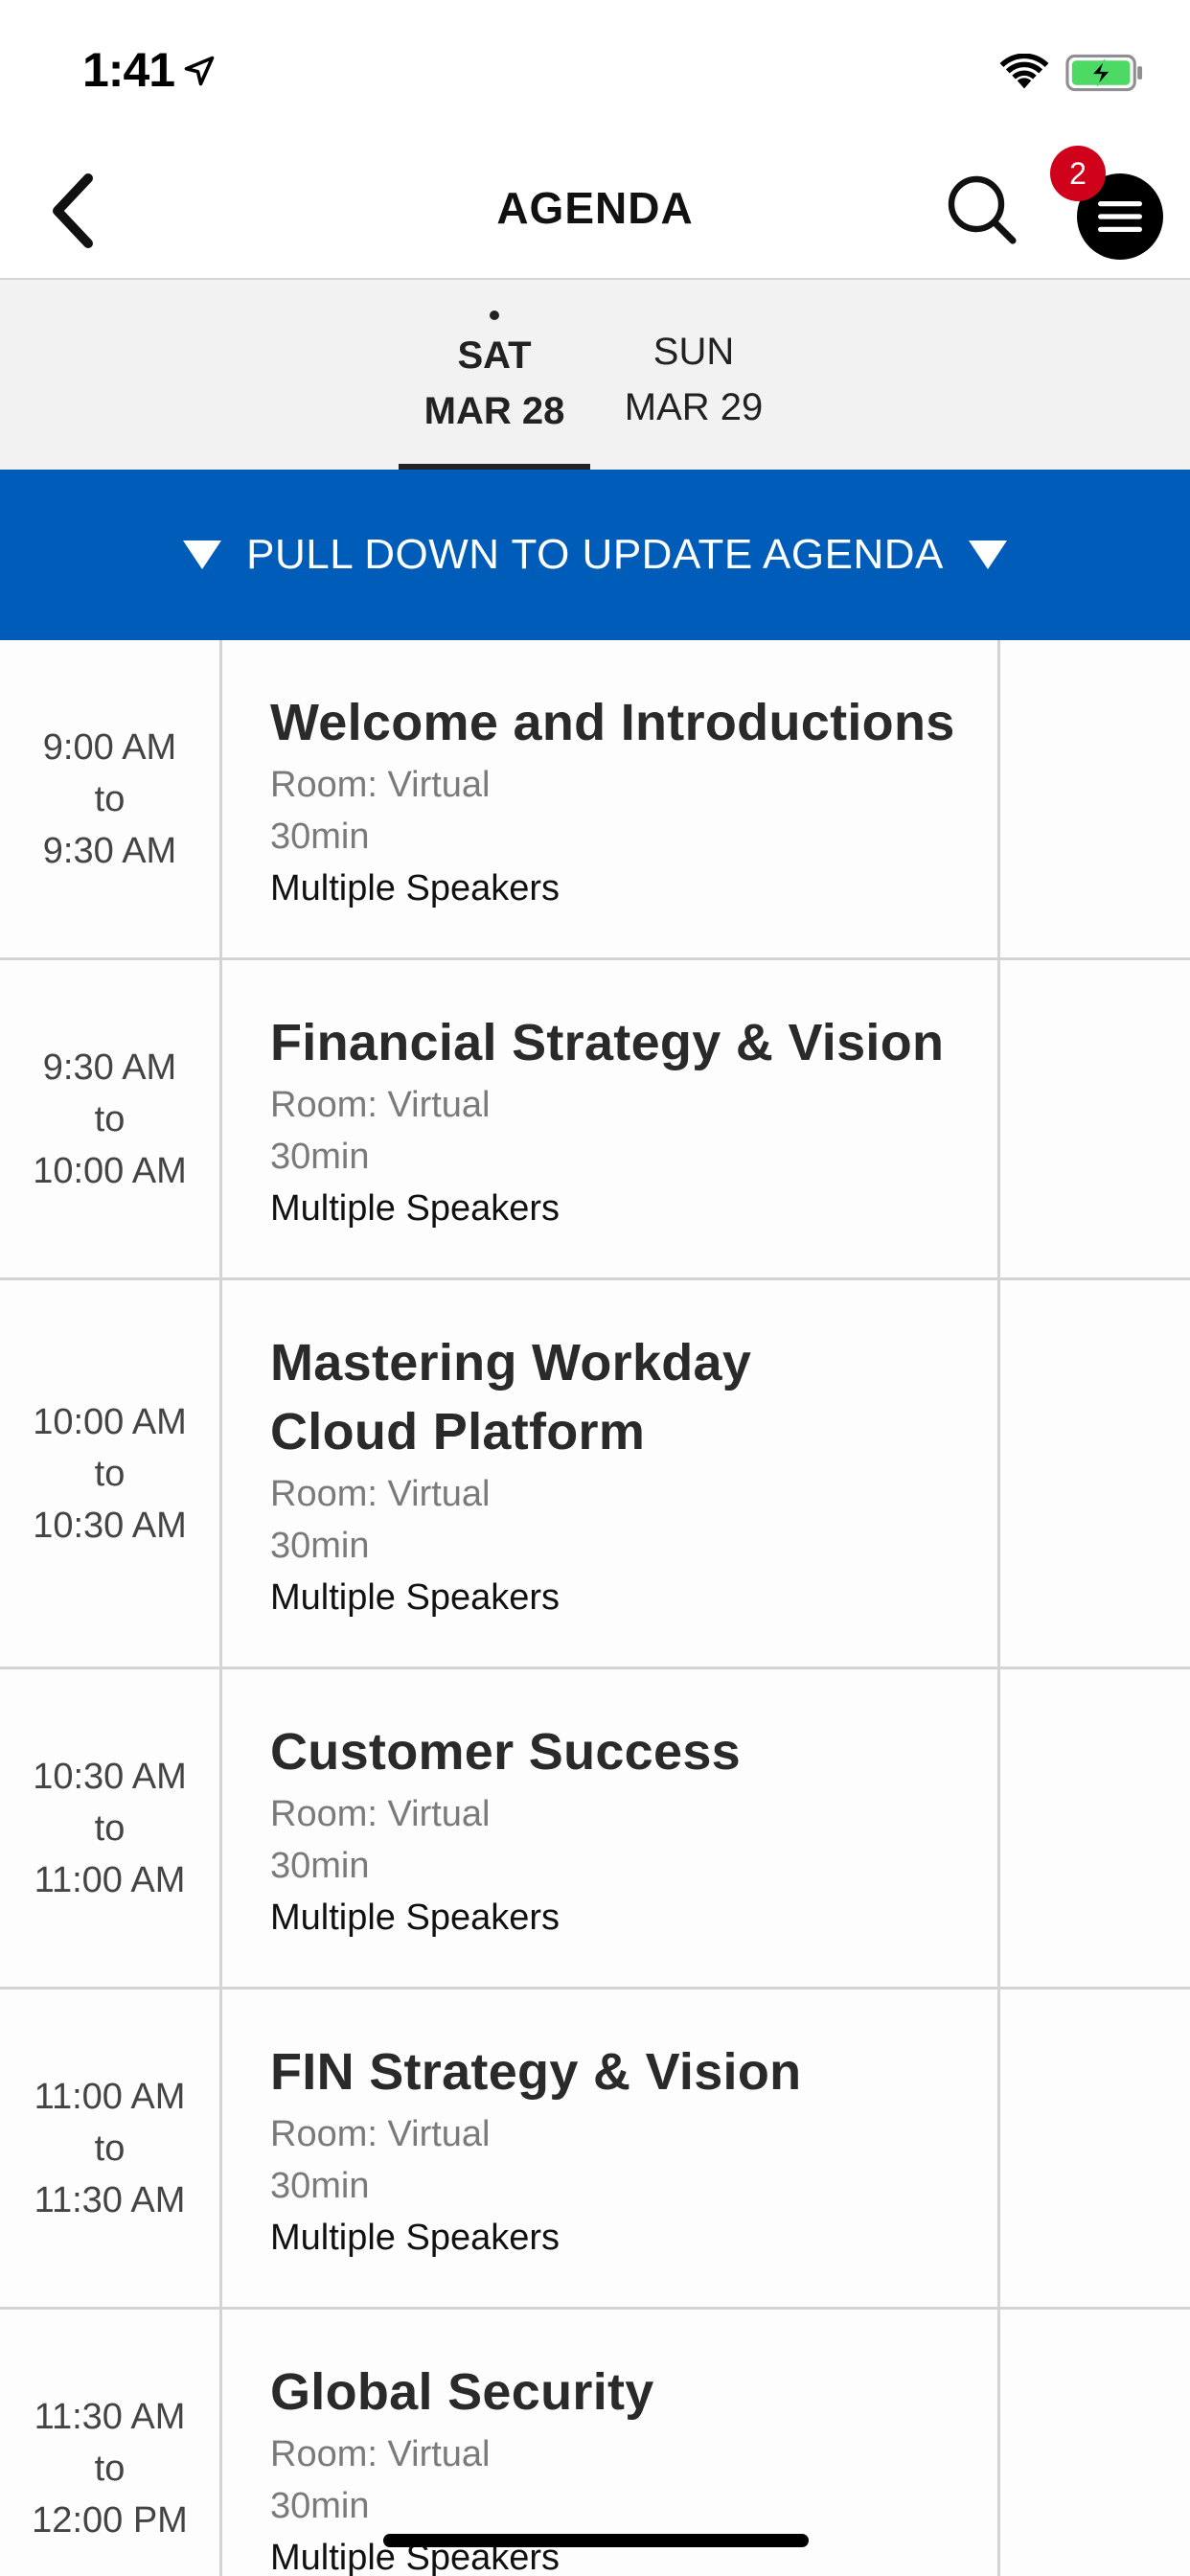 The height and width of the screenshot is (2576, 1190). I want to click on date-tabs: SAT MAR 28 SUN MAR 29, so click(595, 375).